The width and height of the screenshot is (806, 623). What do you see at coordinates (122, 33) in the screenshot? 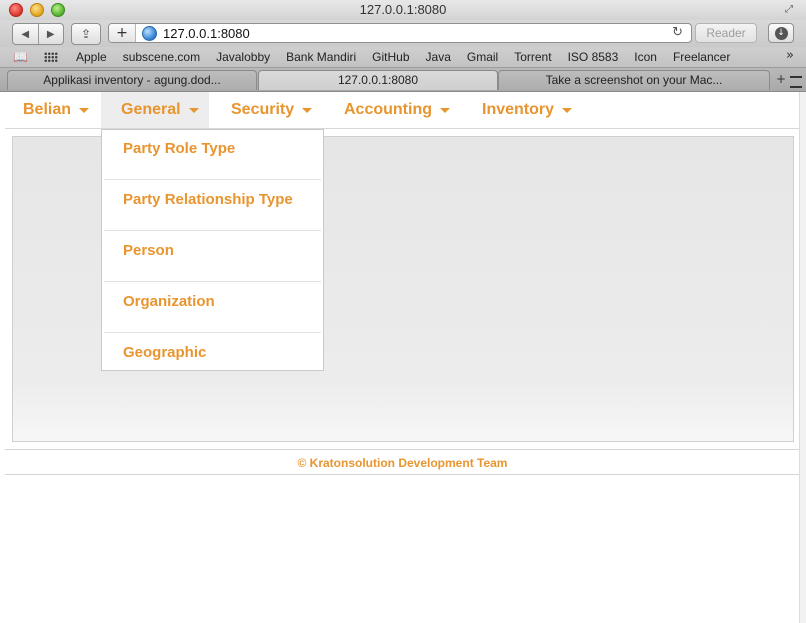
I see `plus-icon: +` at bounding box center [122, 33].